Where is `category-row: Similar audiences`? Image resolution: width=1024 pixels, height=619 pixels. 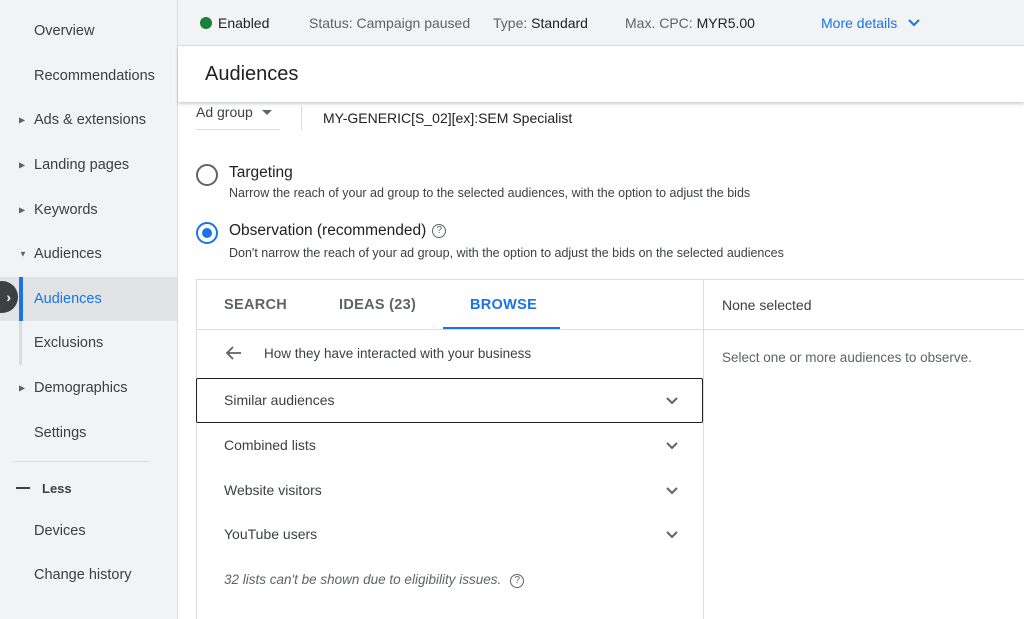
category-row: Similar audiences is located at coordinates (449, 400).